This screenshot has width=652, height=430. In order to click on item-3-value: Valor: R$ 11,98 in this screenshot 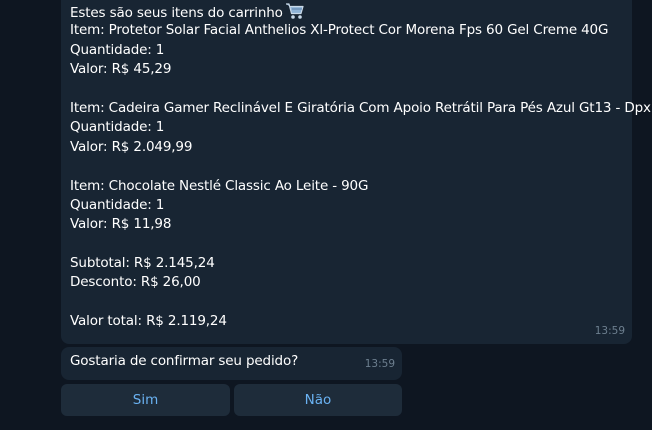, I will do `click(121, 224)`.